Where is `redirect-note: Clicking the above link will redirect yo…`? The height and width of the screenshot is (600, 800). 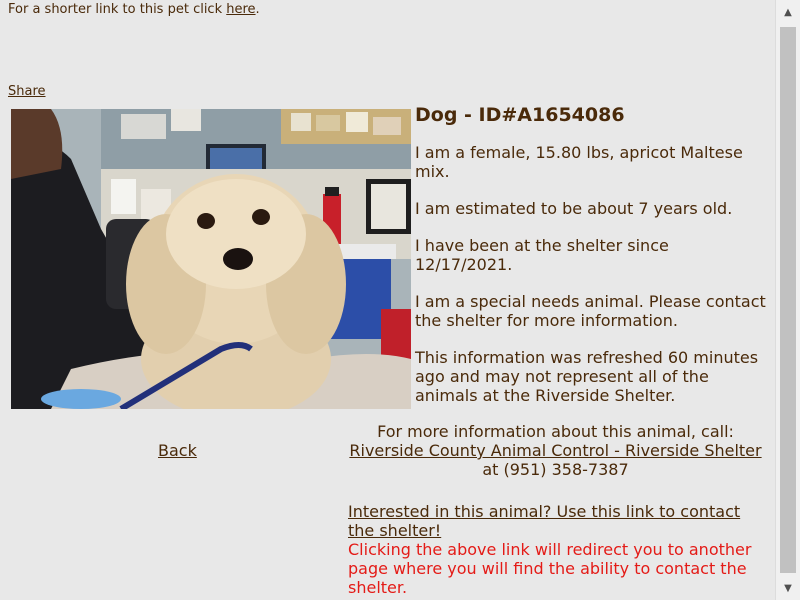 redirect-note: Clicking the above link will redirect yo… is located at coordinates (550, 568).